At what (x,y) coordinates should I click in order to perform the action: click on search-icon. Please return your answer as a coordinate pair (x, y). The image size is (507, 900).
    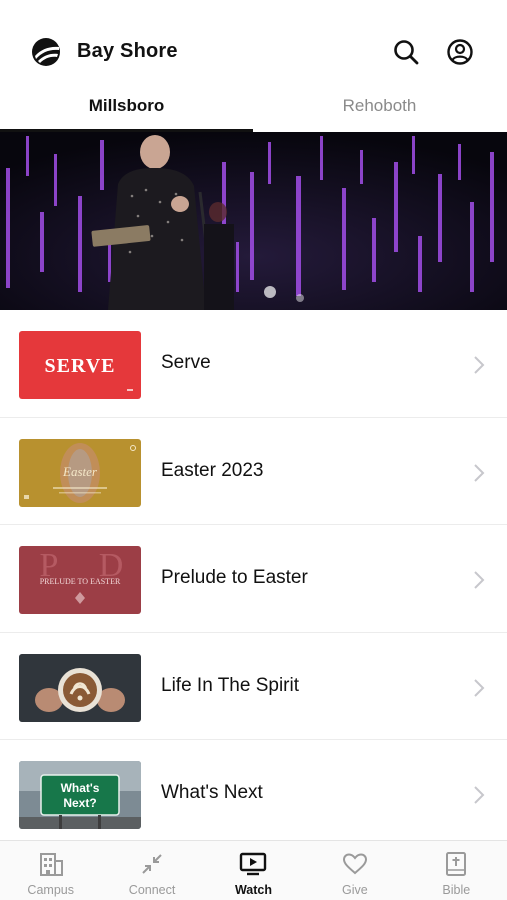
    Looking at the image, I should click on (406, 52).